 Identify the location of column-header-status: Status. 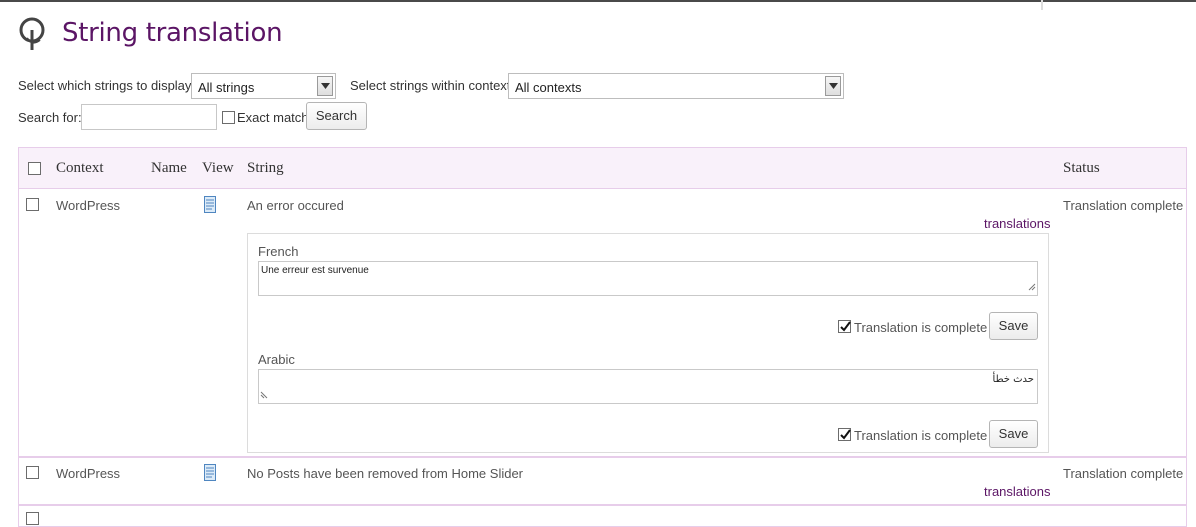
(1081, 168).